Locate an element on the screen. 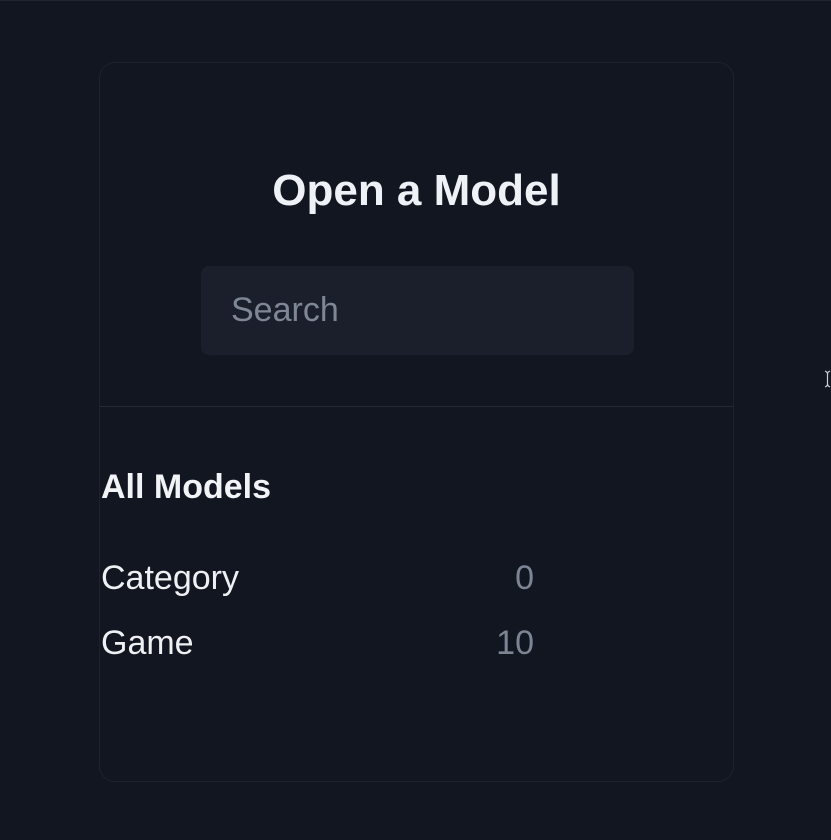 This screenshot has height=840, width=831. model-item-count: 10 is located at coordinates (515, 643).